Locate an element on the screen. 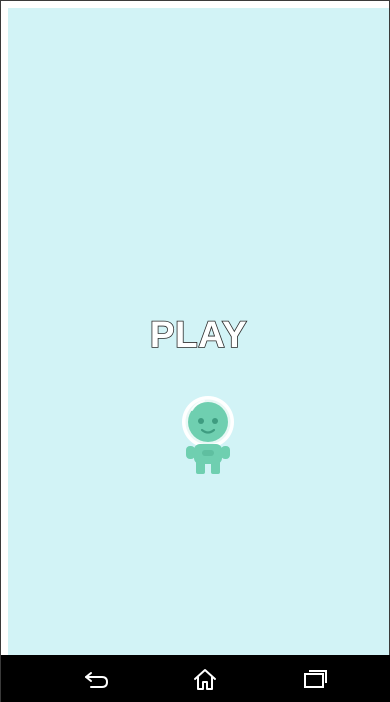  recent-apps-glyph is located at coordinates (315, 679).